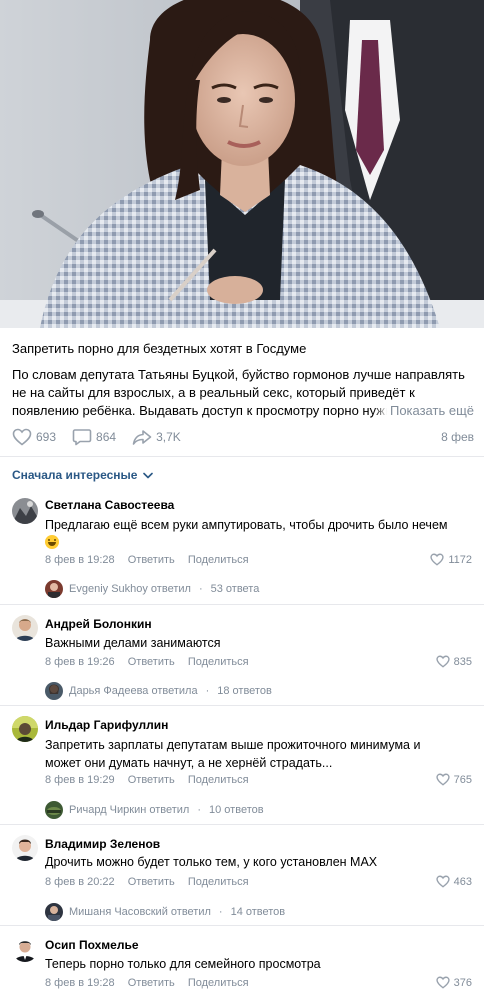 The height and width of the screenshot is (990, 484). I want to click on share-button: 3,7K, so click(156, 437).